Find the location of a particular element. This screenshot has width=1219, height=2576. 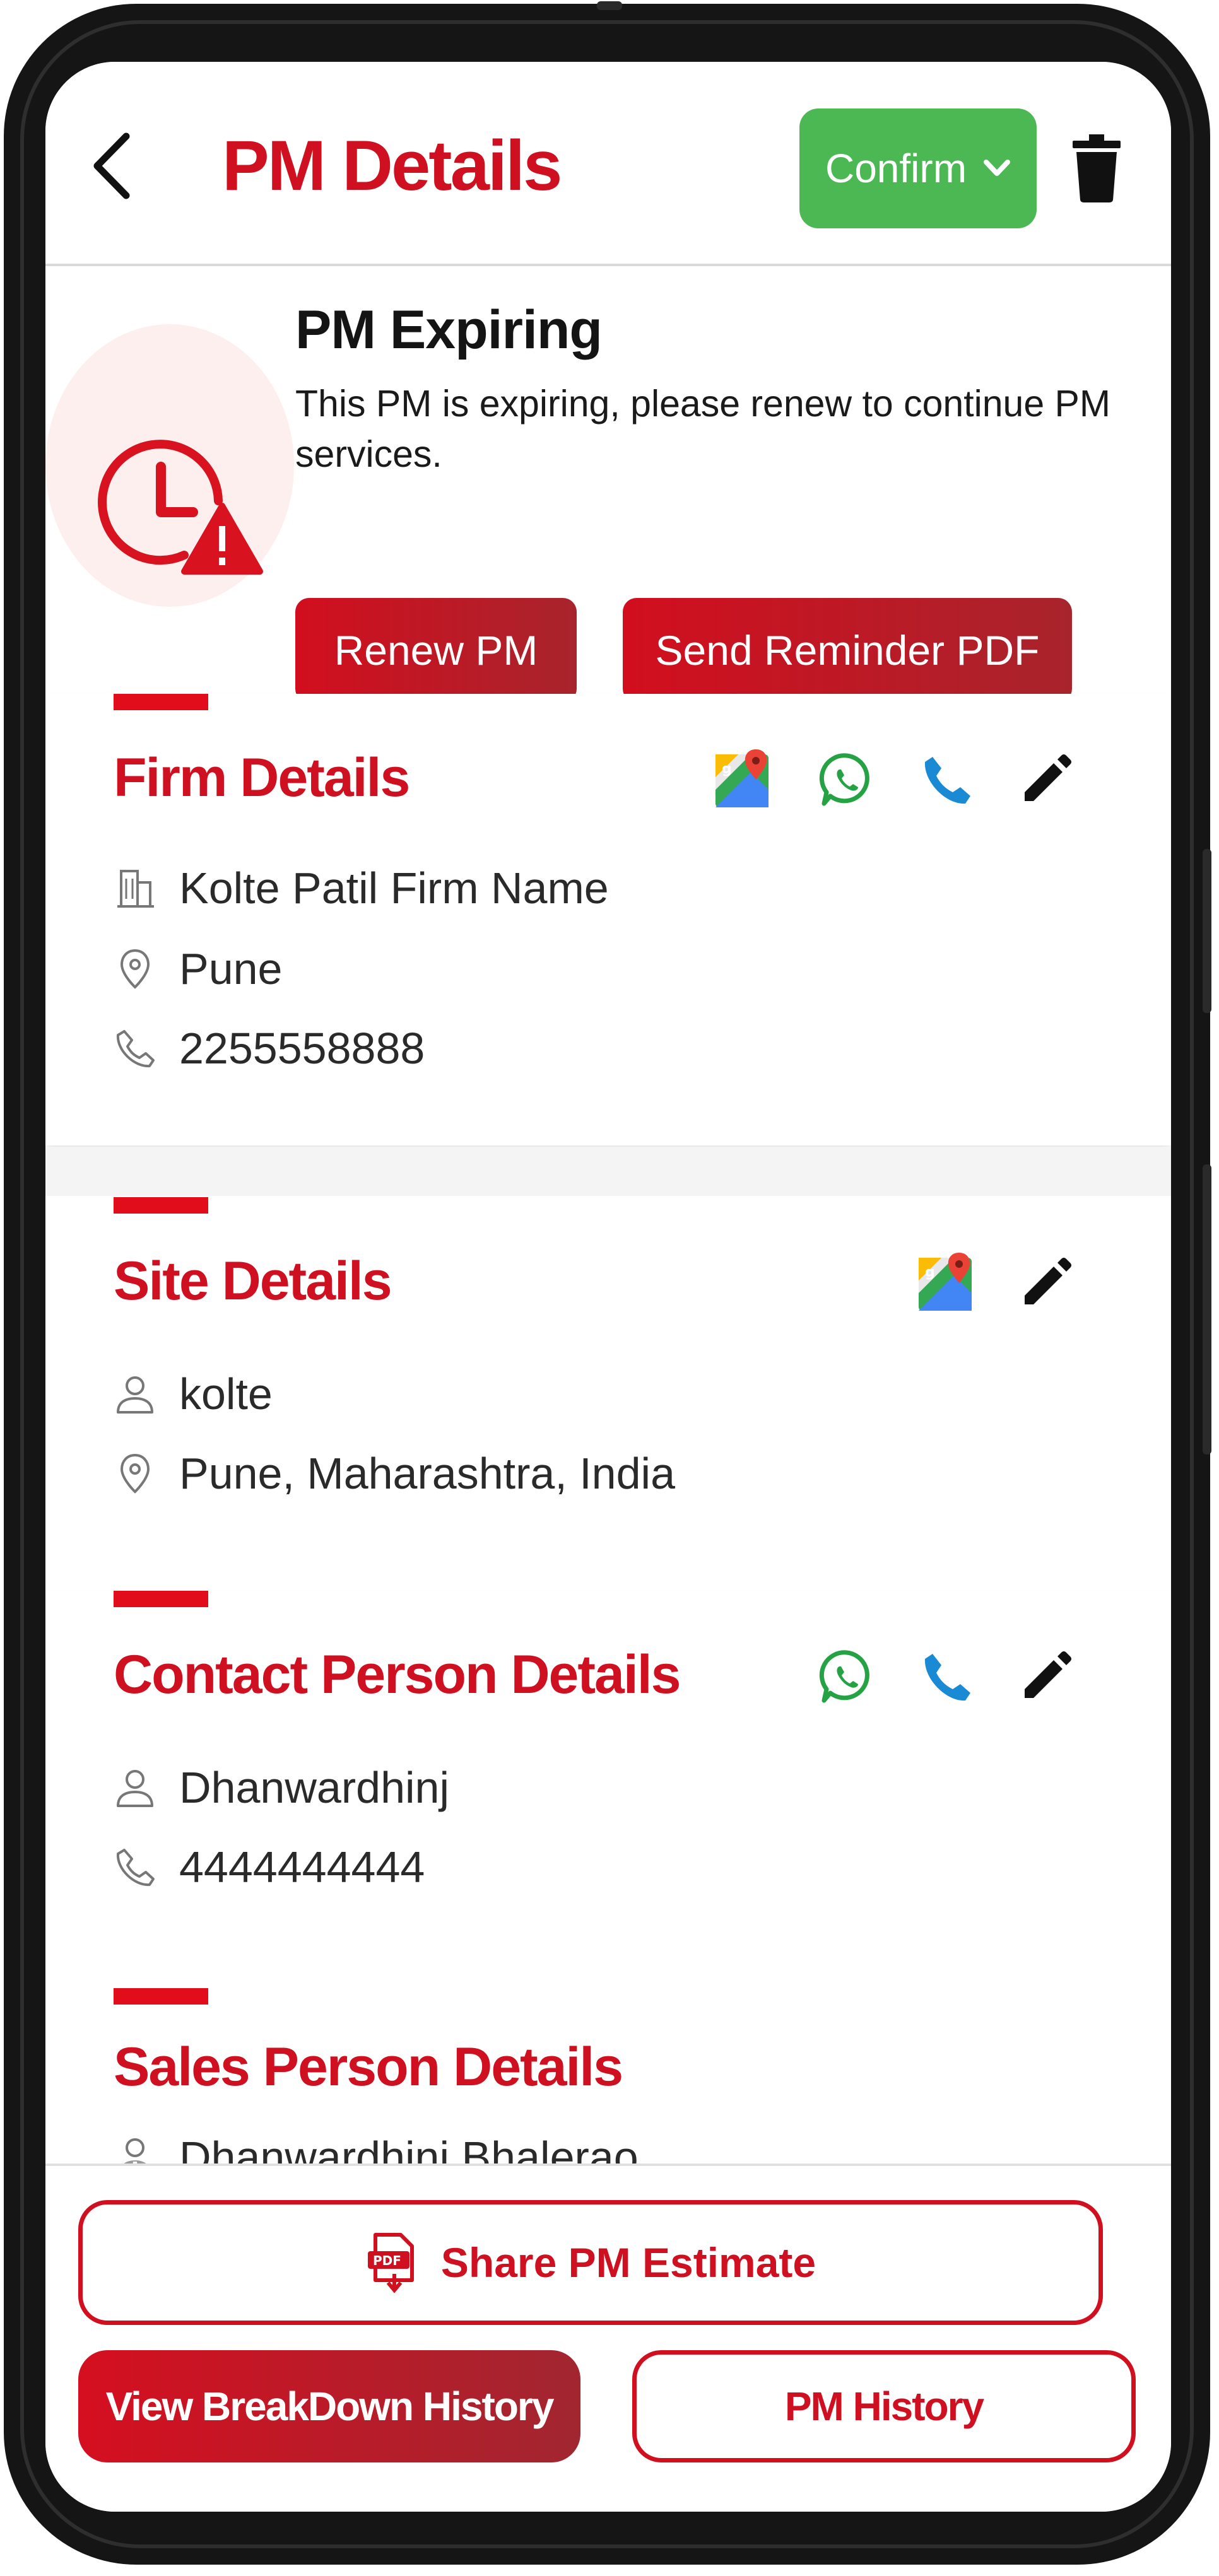

site-person-row: kolte is located at coordinates (193, 1394).